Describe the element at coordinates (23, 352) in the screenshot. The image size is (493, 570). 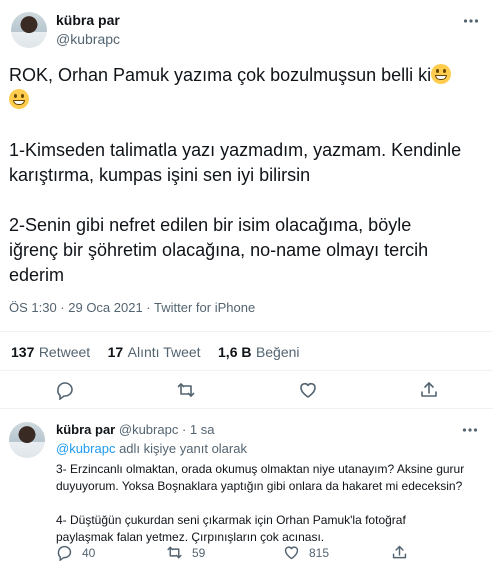
I see `retweet-count: 137` at that location.